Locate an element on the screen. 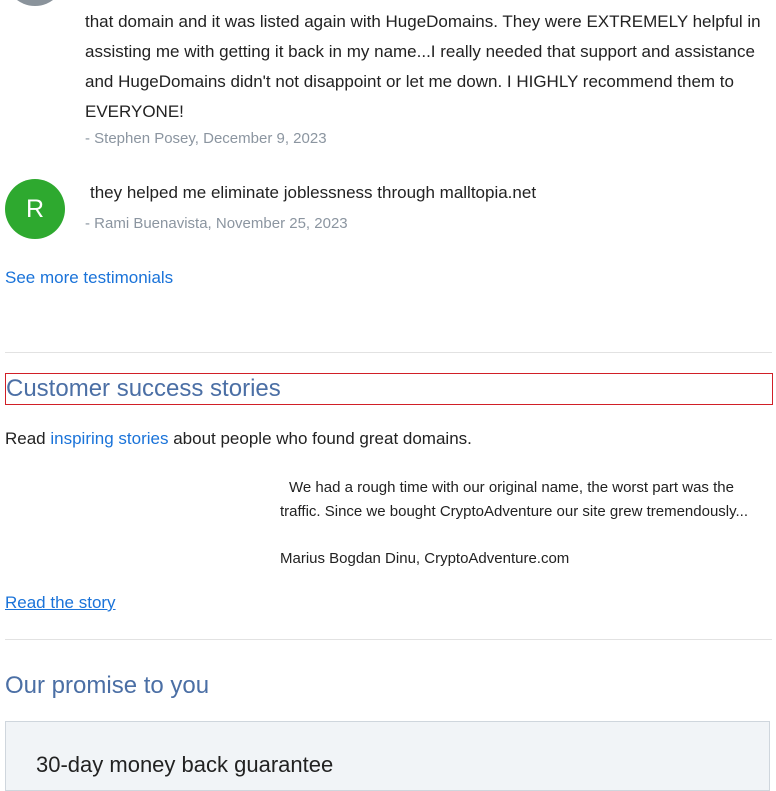 This screenshot has height=791, width=776. inspiring-stories-link: inspiring stories is located at coordinates (109, 438).